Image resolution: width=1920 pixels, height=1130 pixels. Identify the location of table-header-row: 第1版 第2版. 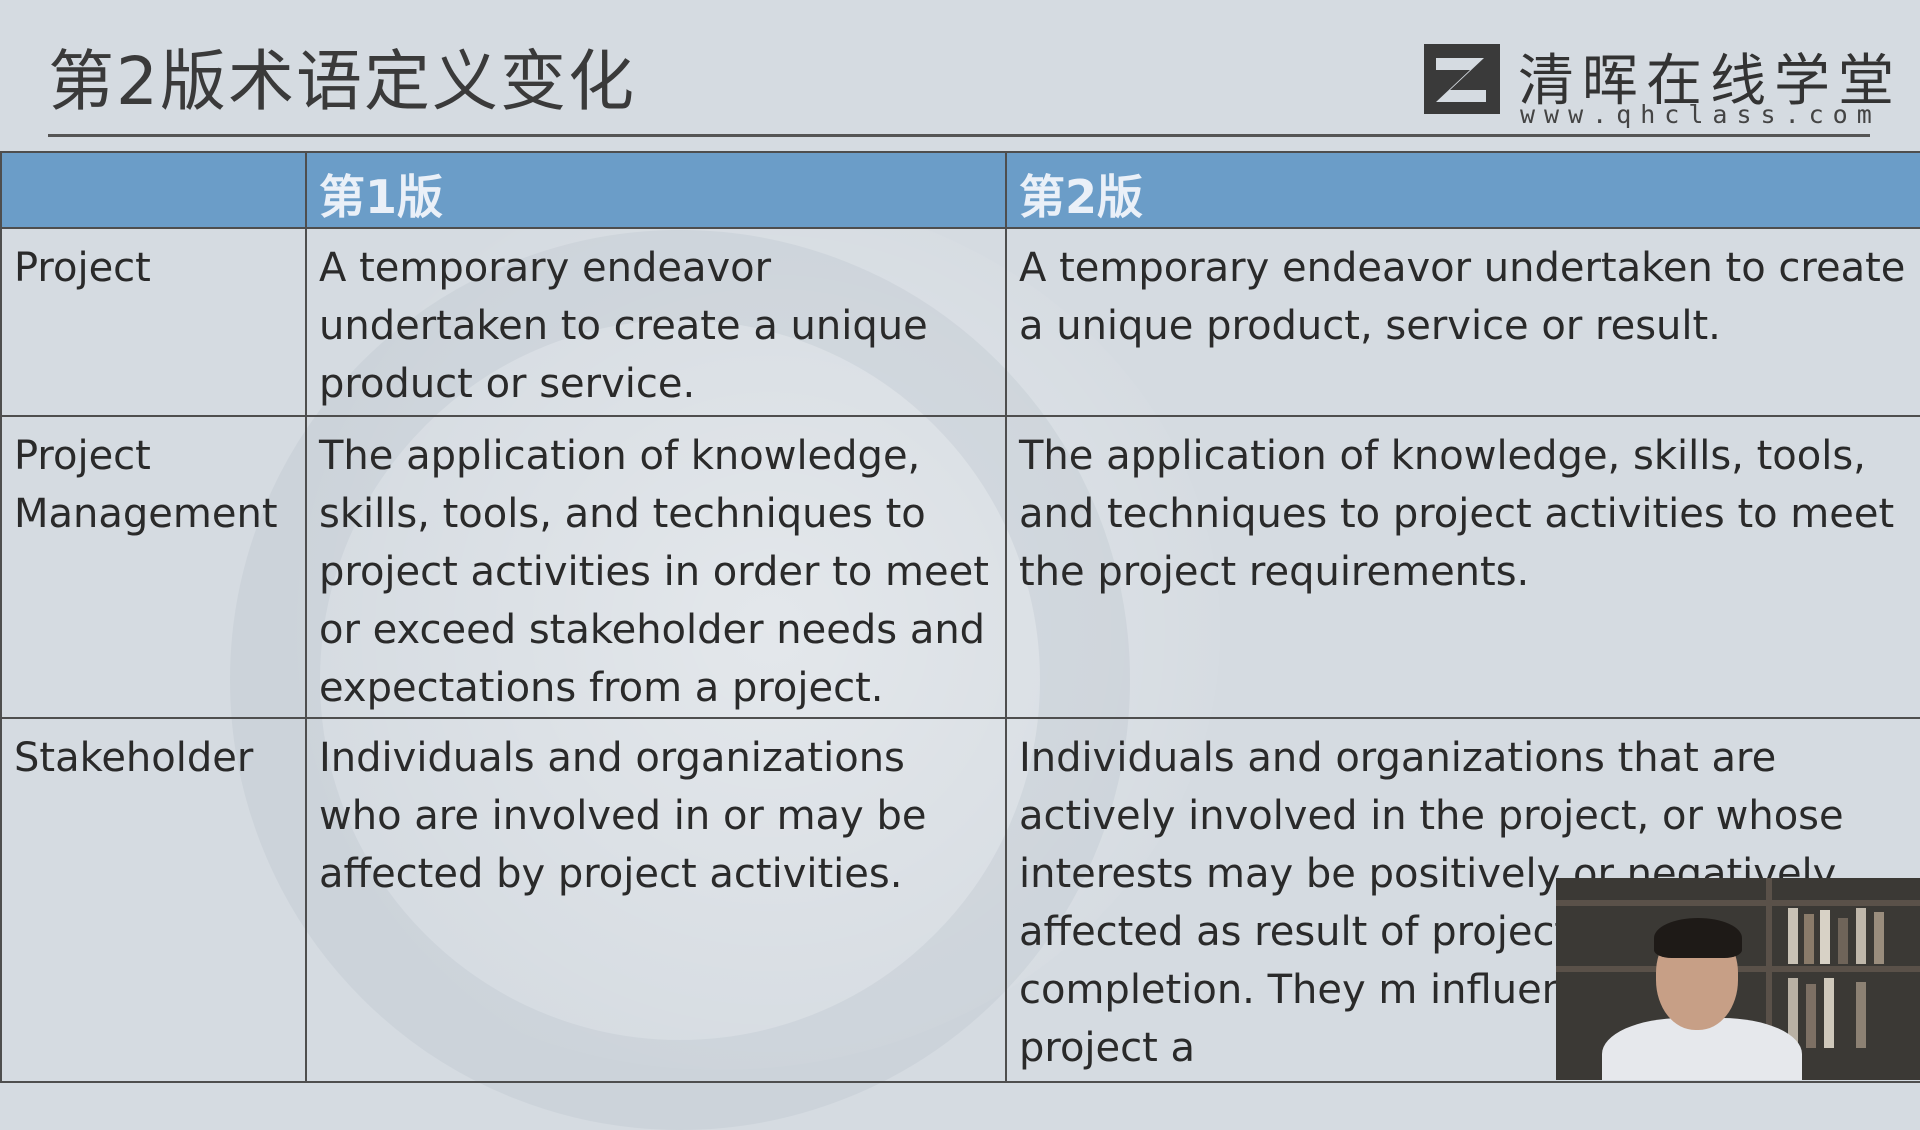
(960, 190).